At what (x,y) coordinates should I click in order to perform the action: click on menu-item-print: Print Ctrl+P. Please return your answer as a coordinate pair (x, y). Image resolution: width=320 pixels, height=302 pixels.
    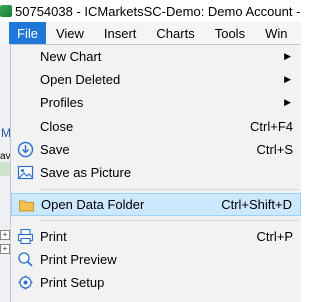
    Looking at the image, I should click on (156, 236).